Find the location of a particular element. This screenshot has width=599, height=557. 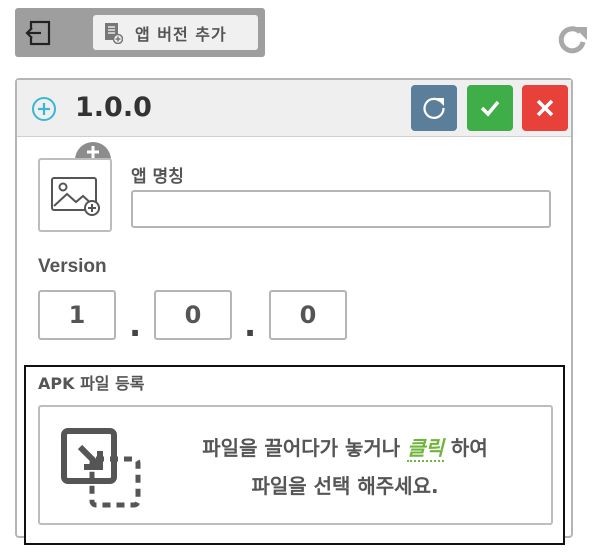

exit-back-icon is located at coordinates (38, 33).